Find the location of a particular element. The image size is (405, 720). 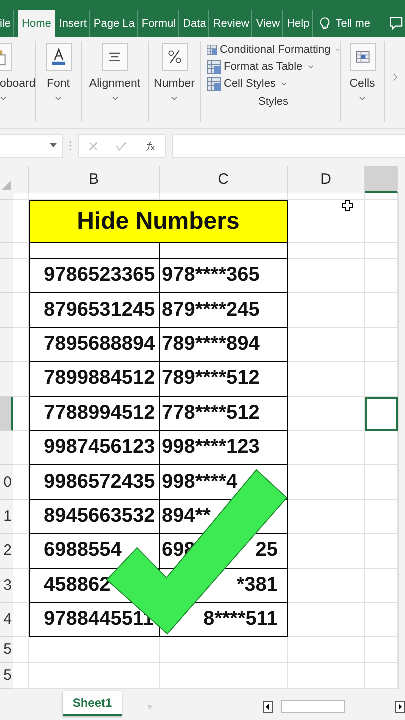

scroll-thumb is located at coordinates (313, 707).